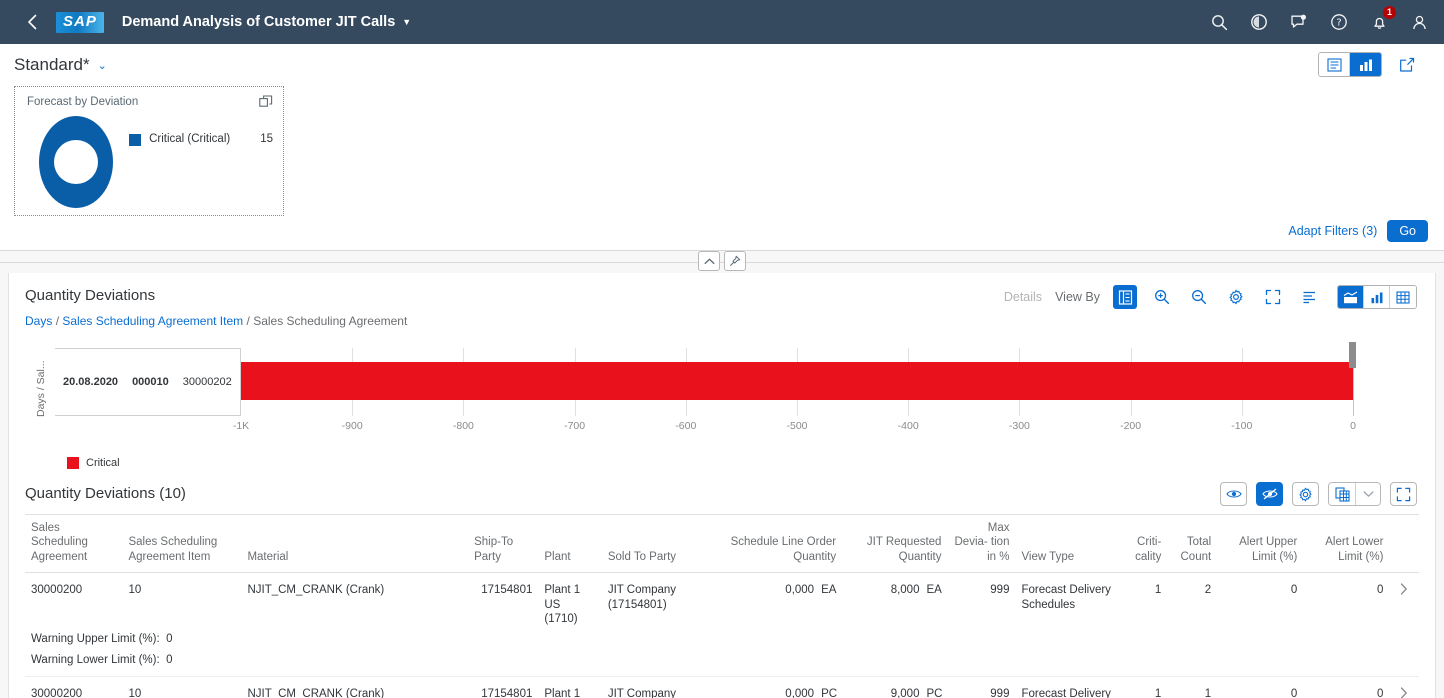 This screenshot has height=698, width=1444. I want to click on column-header-criticality: Criti- cality, so click(1146, 543).